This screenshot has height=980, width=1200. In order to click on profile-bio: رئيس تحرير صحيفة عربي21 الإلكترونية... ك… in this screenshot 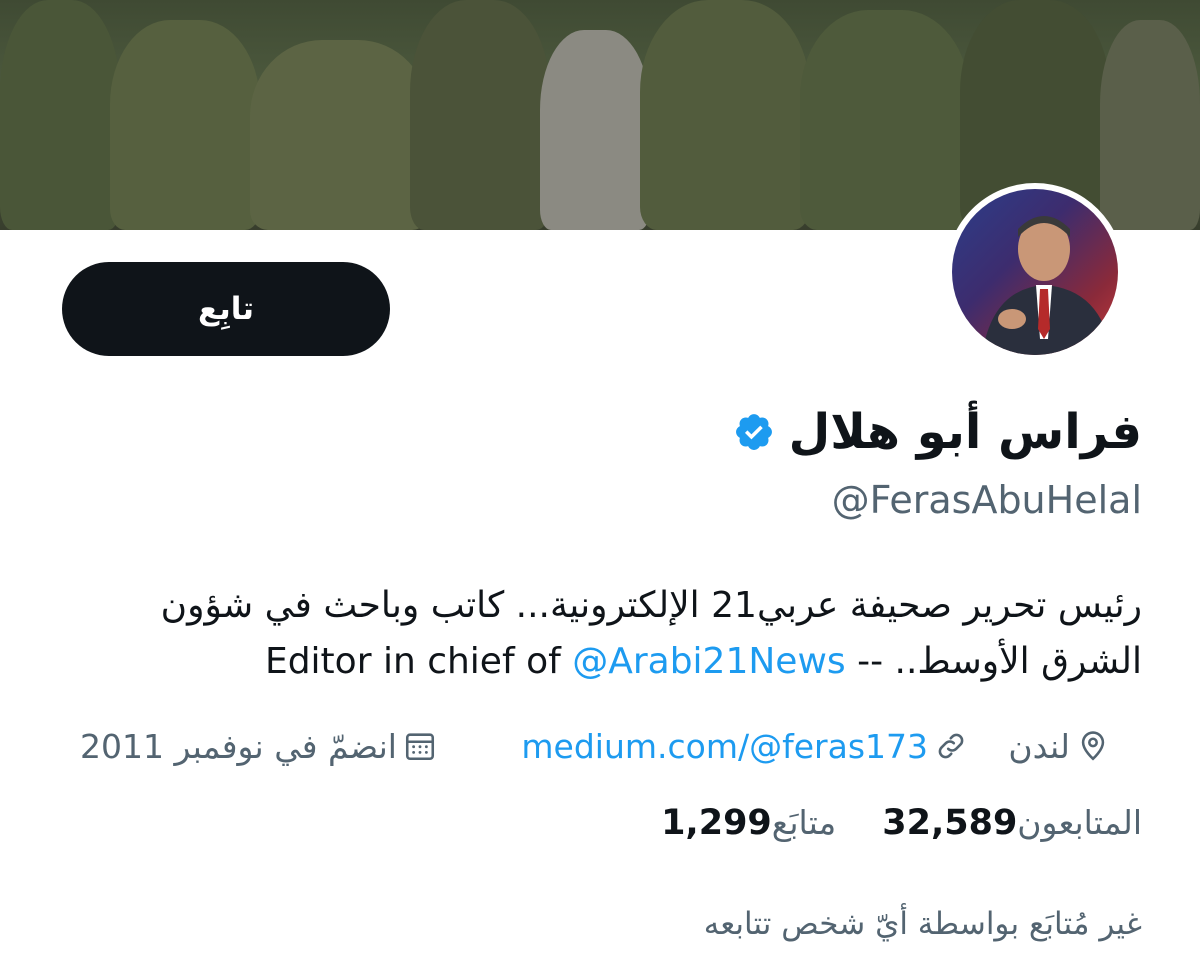, I will do `click(597, 634)`.